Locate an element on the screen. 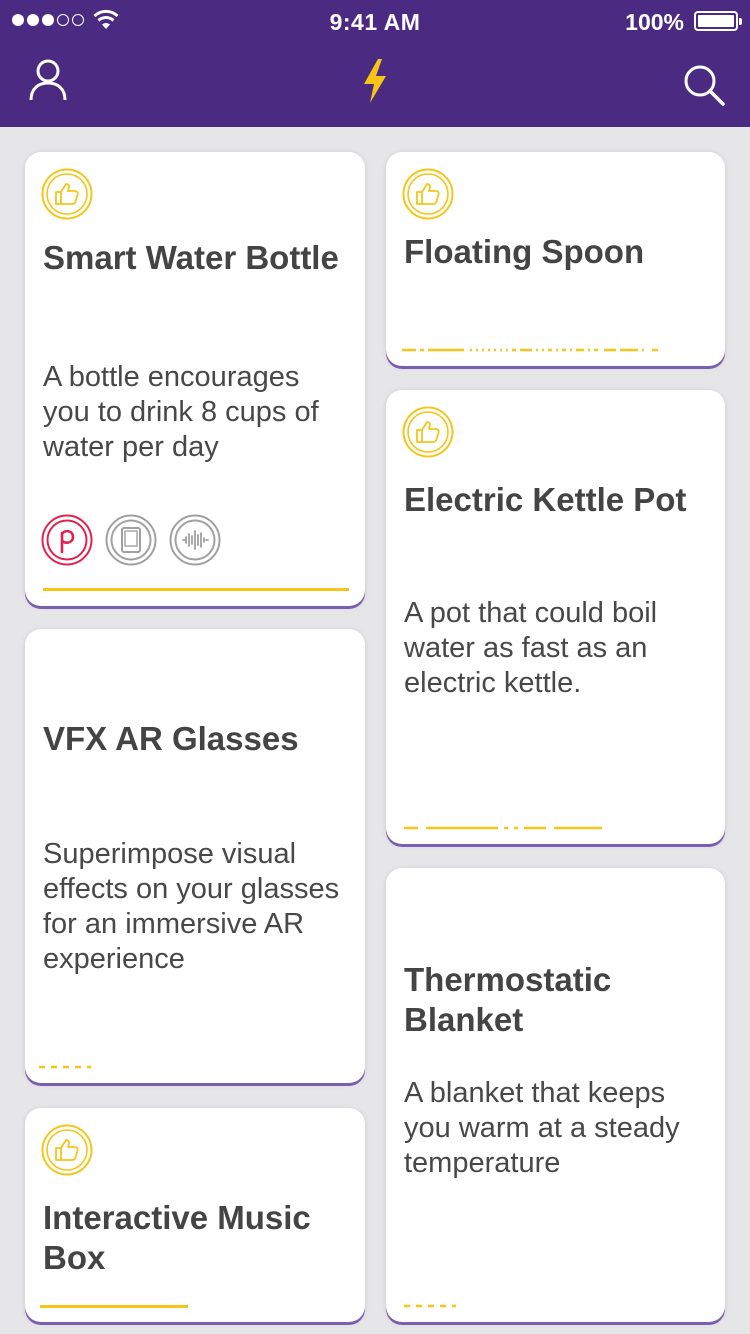  compatible-apps is located at coordinates (131, 540).